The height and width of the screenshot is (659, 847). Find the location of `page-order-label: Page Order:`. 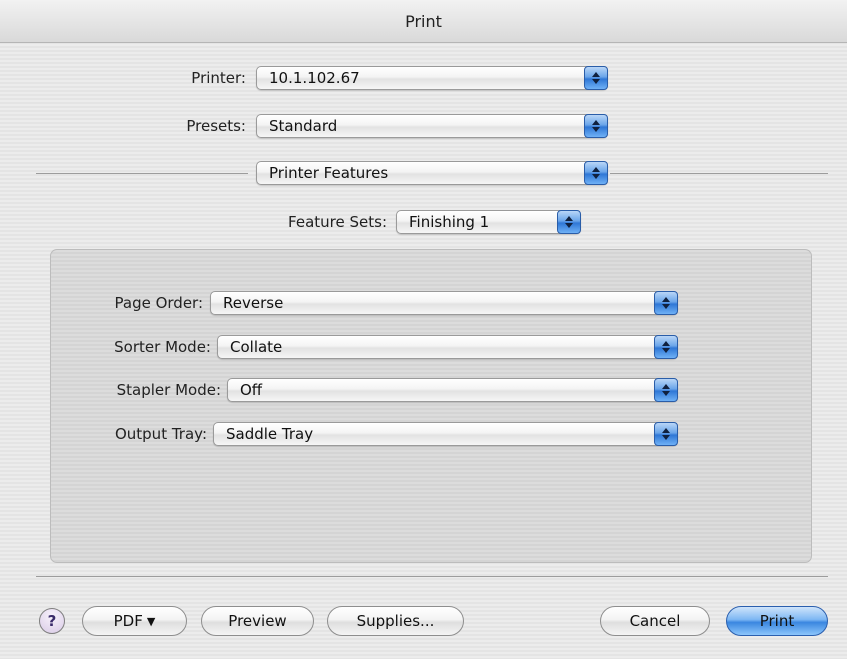

page-order-label: Page Order: is located at coordinates (159, 303).